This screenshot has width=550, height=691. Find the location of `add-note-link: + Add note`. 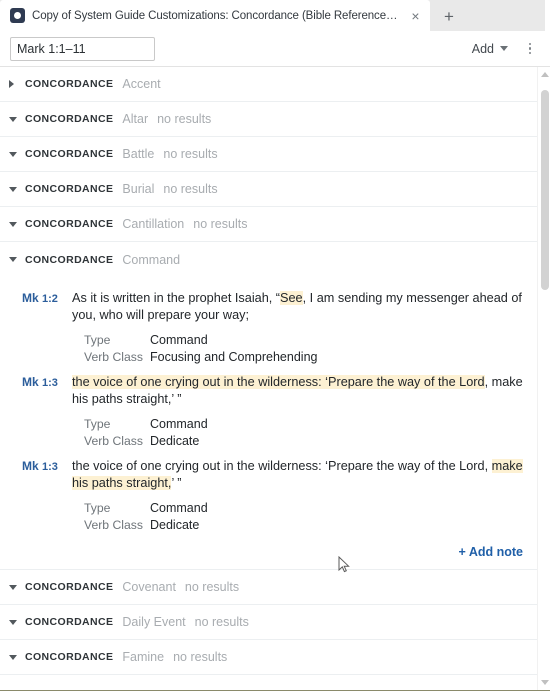

add-note-link: + Add note is located at coordinates (491, 552).